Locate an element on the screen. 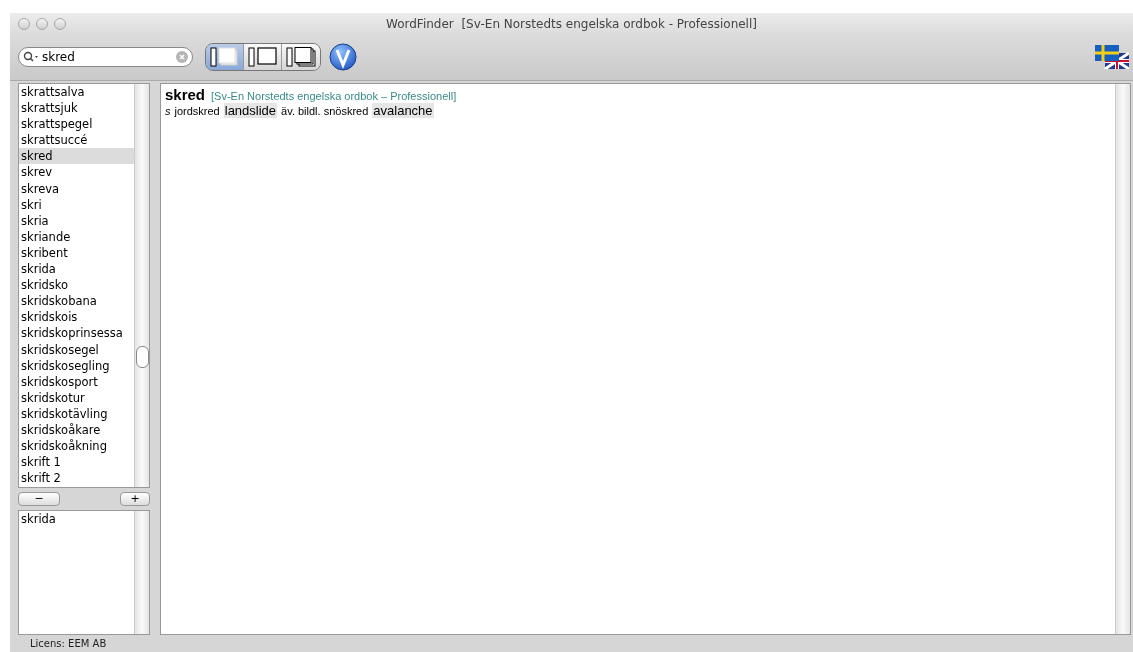 The image size is (1133, 652). word-list-item: skridskosport is located at coordinates (76, 381).